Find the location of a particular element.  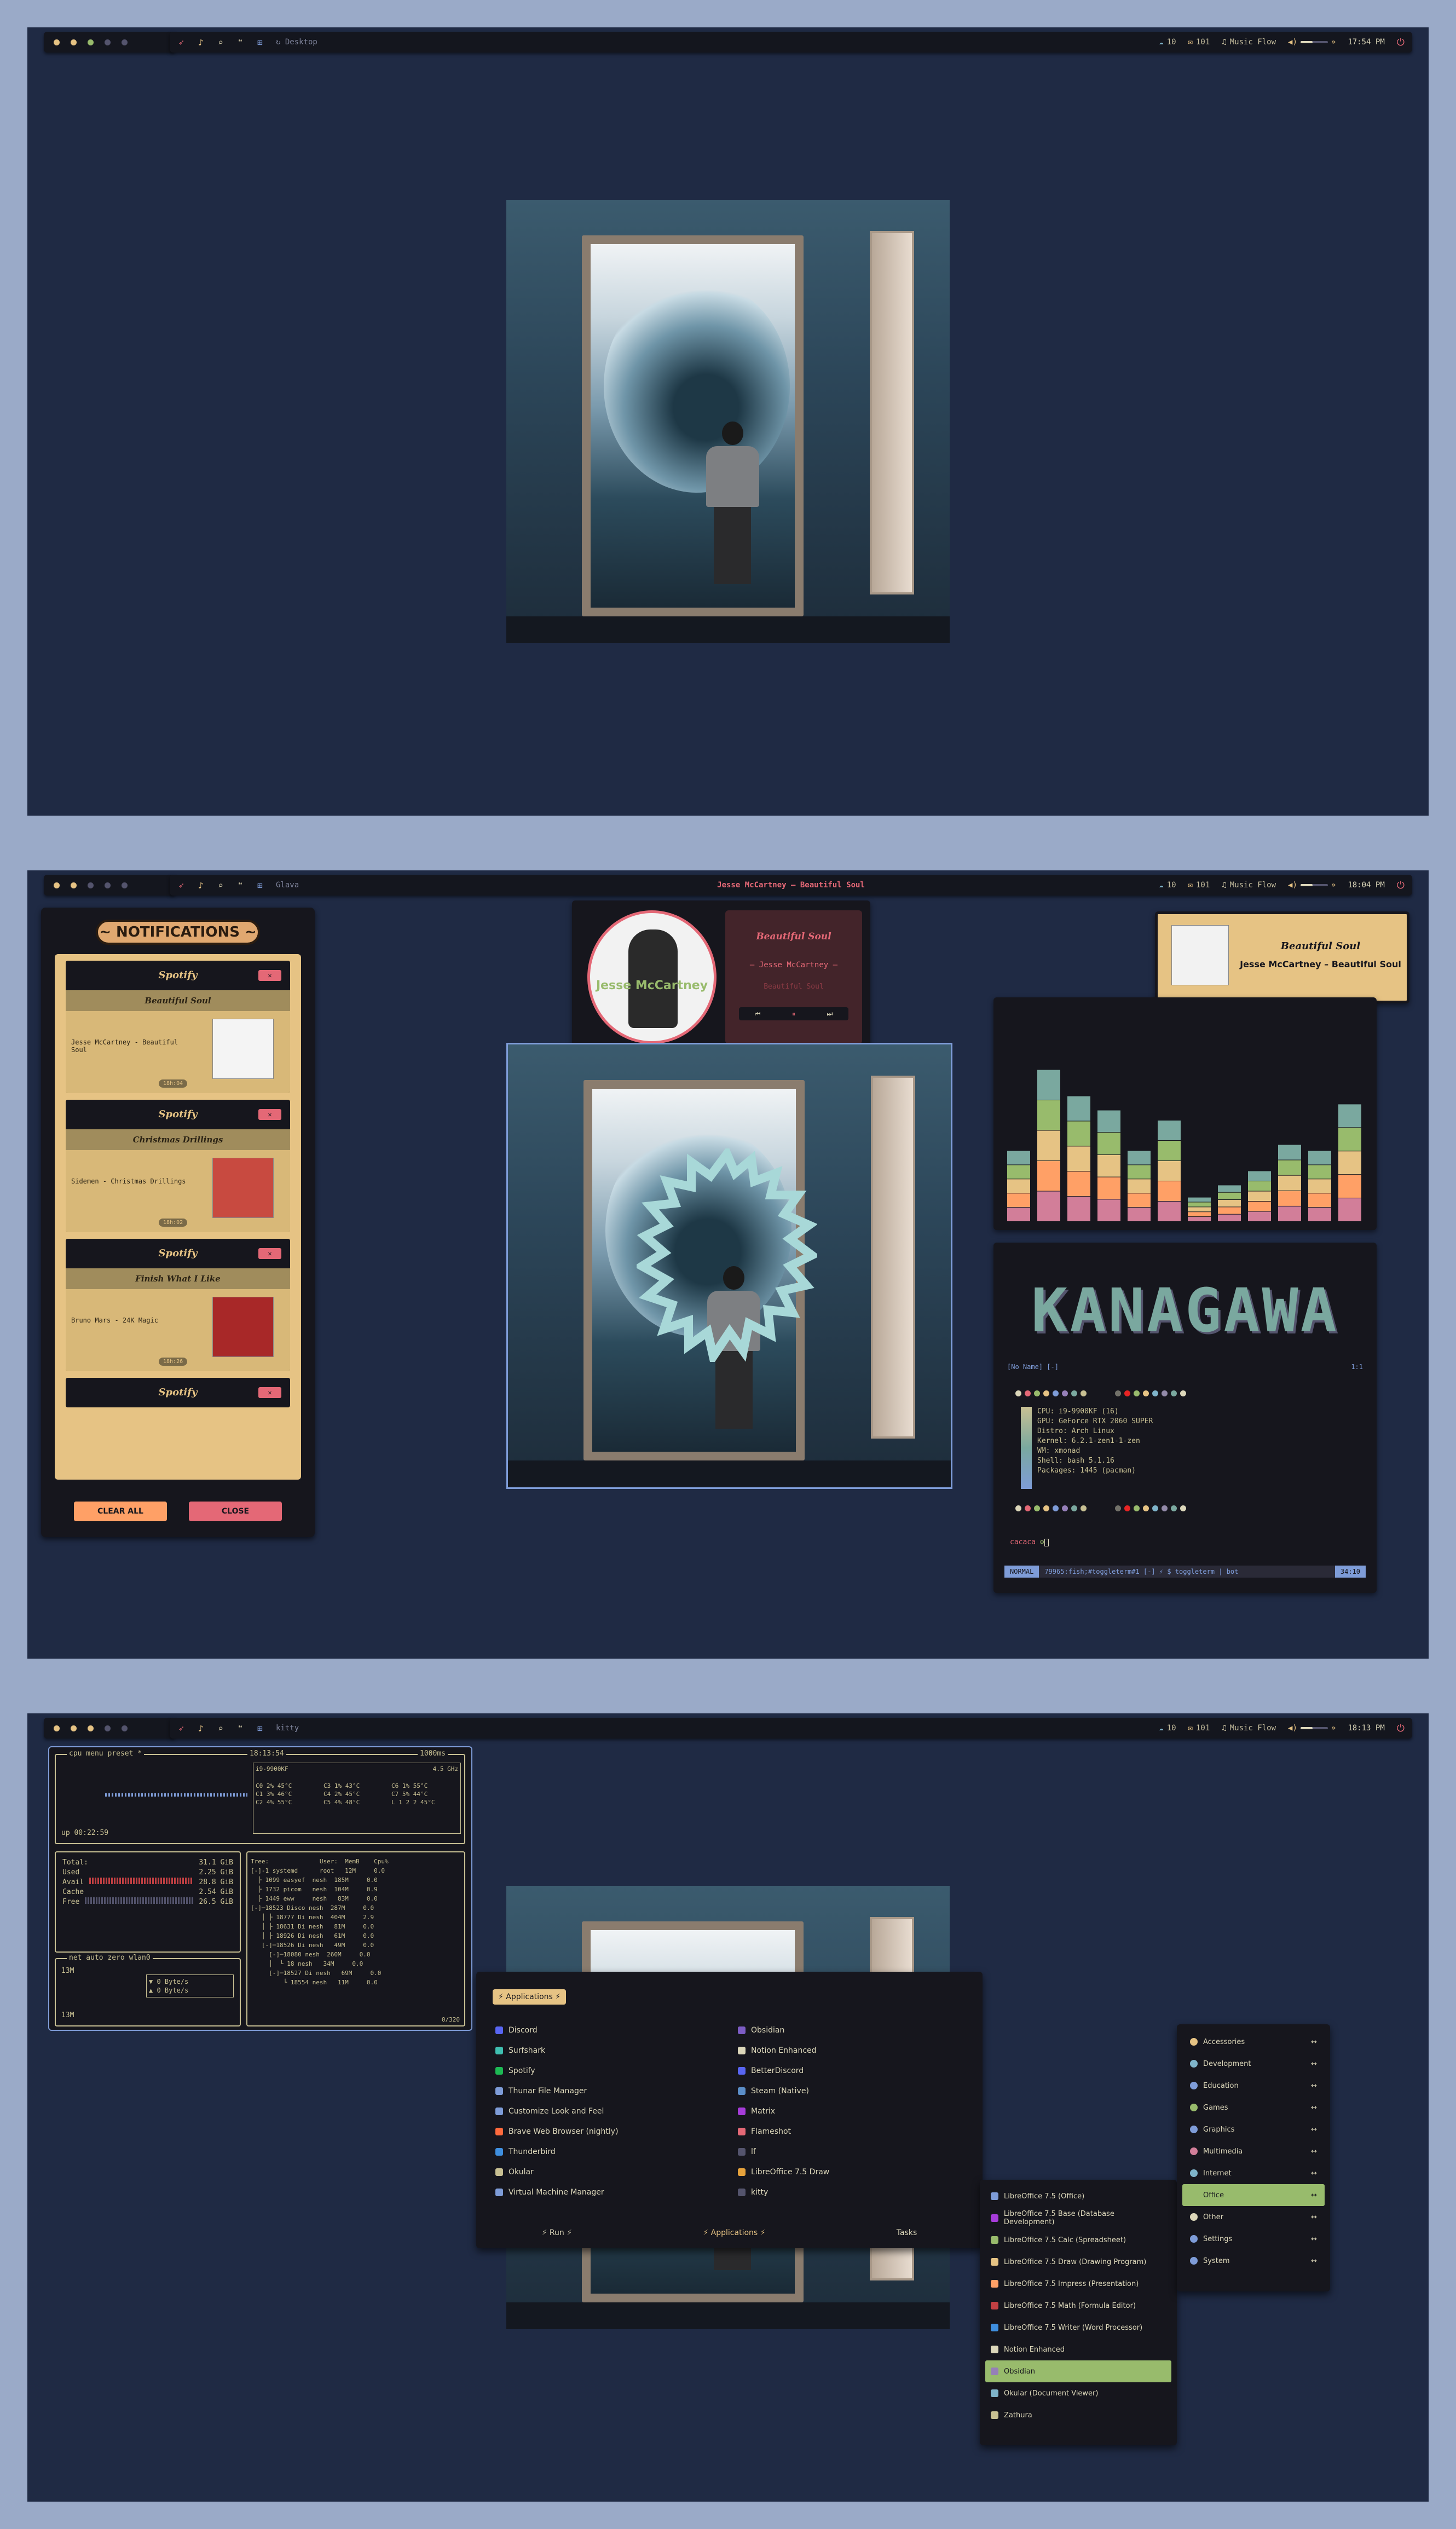

submenu-item: LibreOffice 7.5 (Office) is located at coordinates (1078, 2196).